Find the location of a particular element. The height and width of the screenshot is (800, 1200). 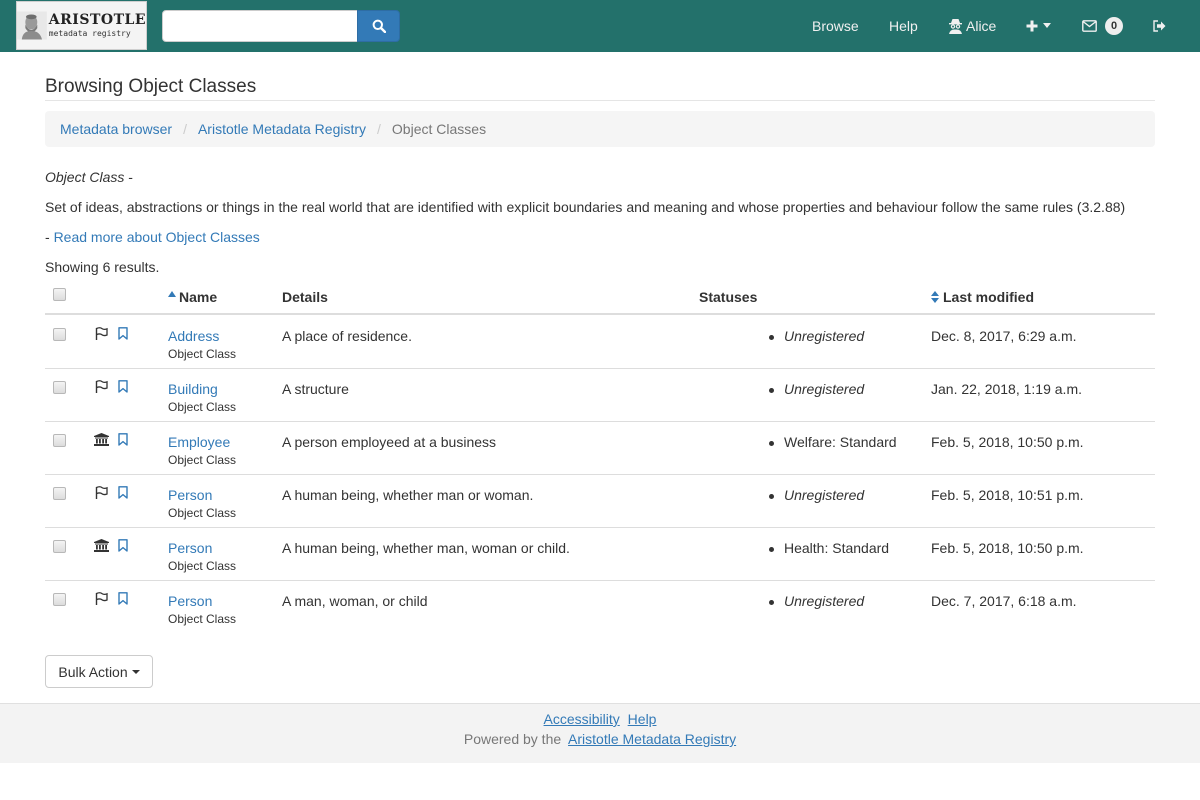

logo: ARISTOTLE metadata registry is located at coordinates (81, 25).